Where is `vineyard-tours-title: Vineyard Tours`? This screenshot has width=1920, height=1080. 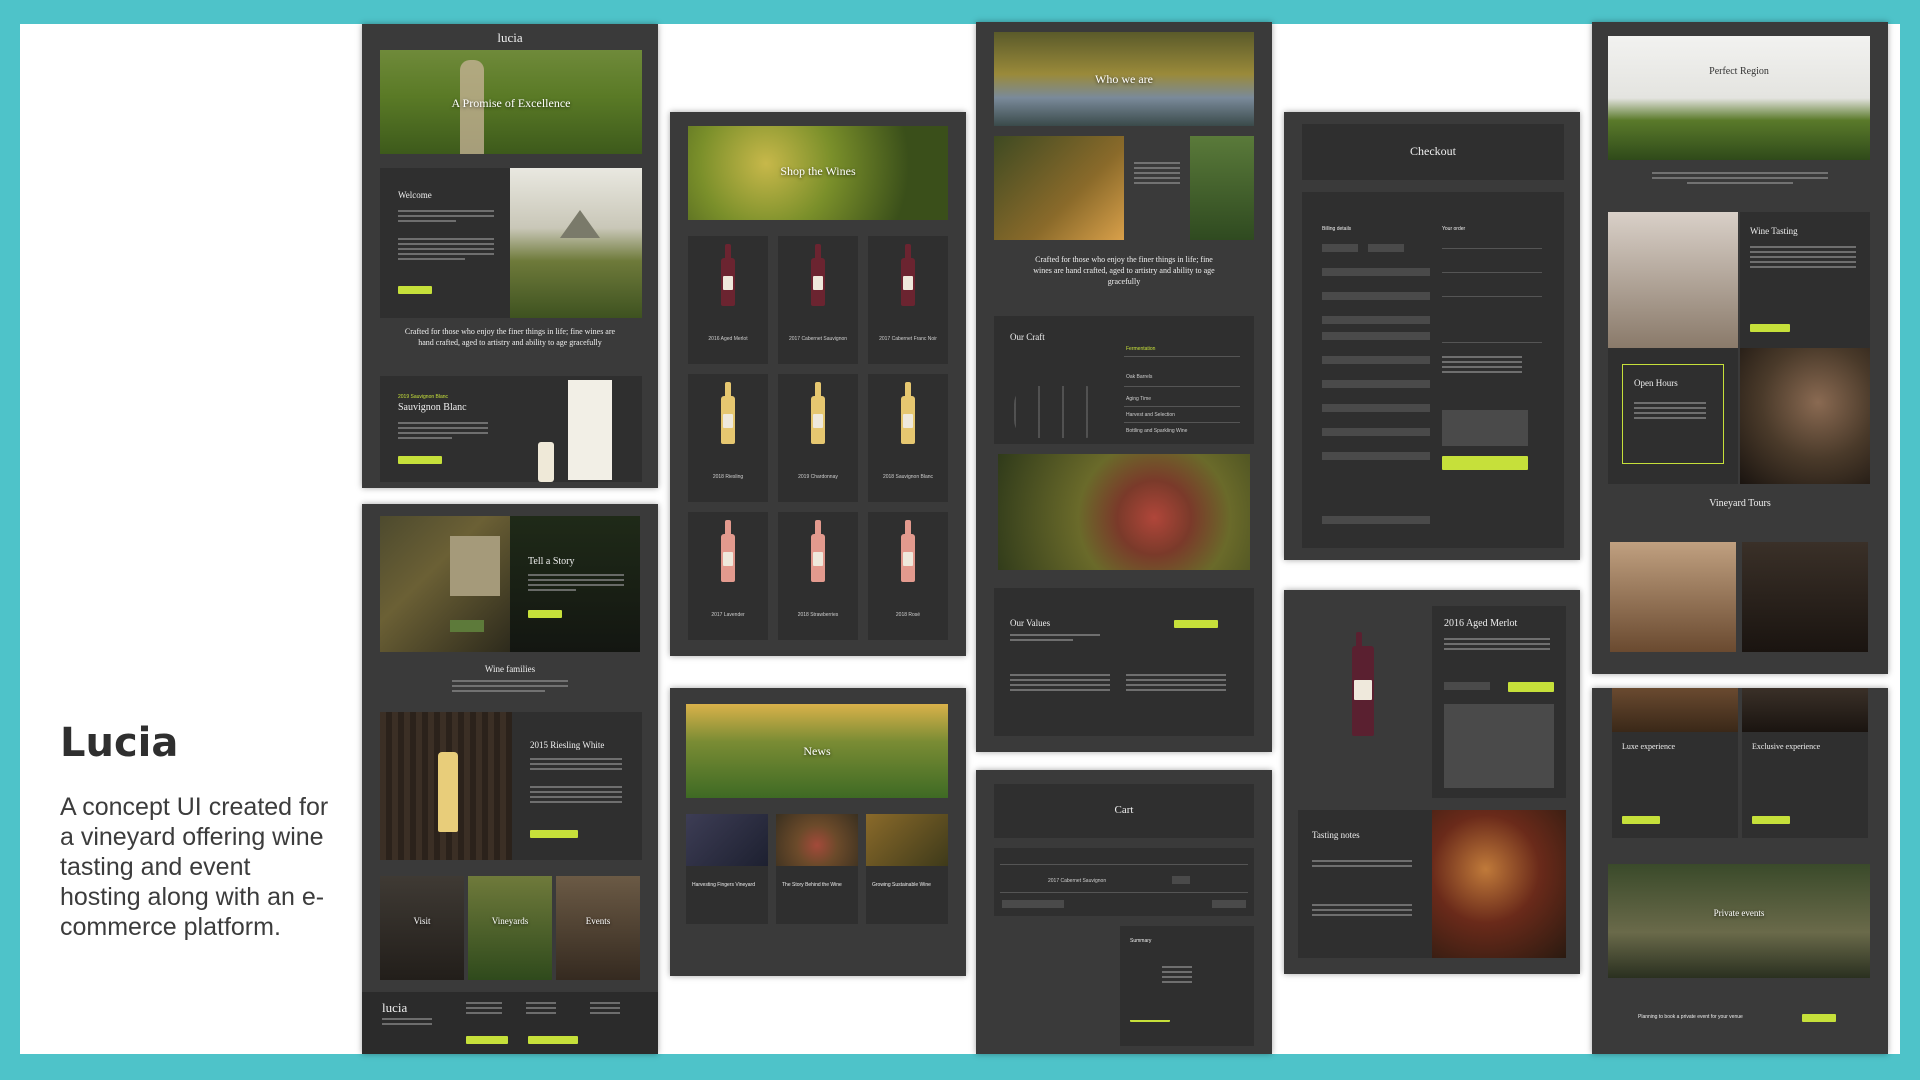 vineyard-tours-title: Vineyard Tours is located at coordinates (1740, 503).